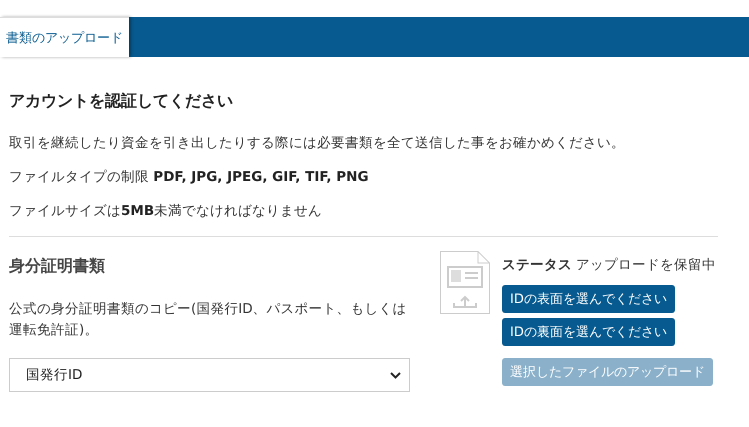 The image size is (749, 427). Describe the element at coordinates (208, 320) in the screenshot. I see `section-description: 公式の身分証明書類のコピー(国発行ID、パスポート、もしくは運転免許証)。` at that location.